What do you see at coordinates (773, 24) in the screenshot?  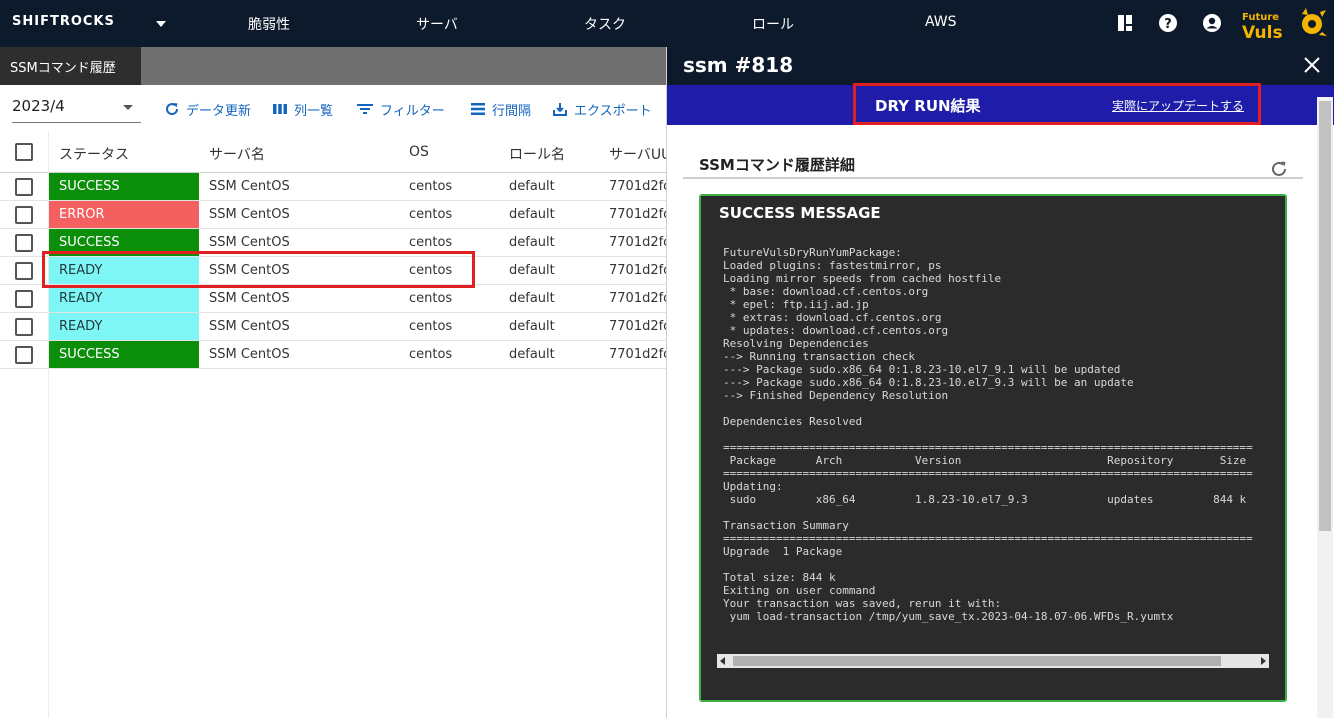 I see `nav-roles: ロール` at bounding box center [773, 24].